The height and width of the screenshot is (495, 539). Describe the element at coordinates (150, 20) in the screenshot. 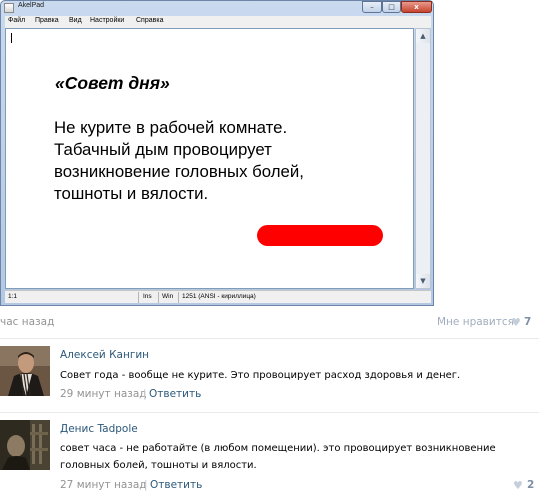

I see `menu-help: Справка` at that location.